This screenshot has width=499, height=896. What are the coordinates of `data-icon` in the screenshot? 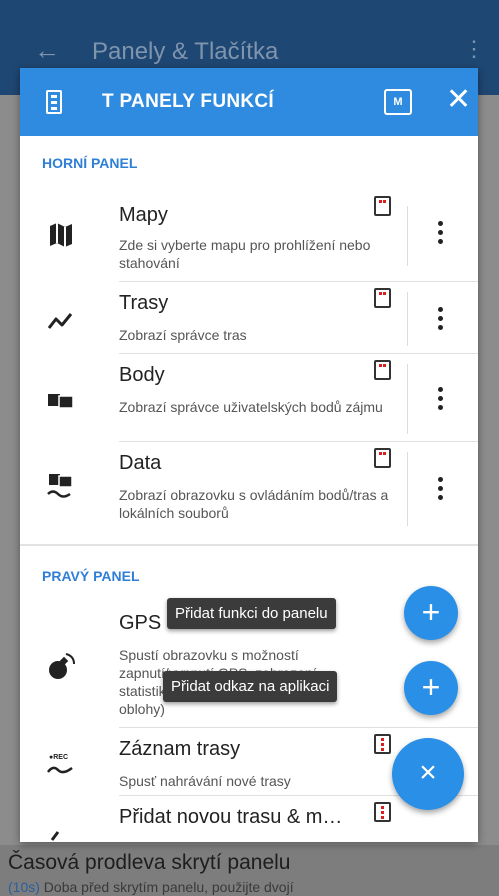 It's located at (60, 486).